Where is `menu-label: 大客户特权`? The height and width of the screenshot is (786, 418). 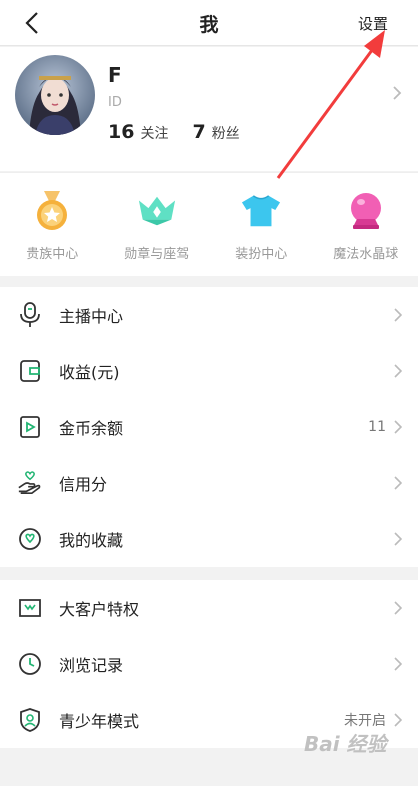
menu-label: 大客户特权 is located at coordinates (99, 609).